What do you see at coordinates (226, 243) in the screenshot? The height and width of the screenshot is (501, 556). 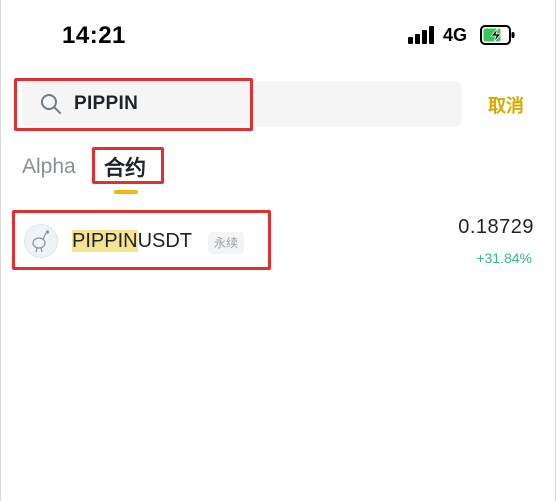 I see `perpetual-badge: 永续` at bounding box center [226, 243].